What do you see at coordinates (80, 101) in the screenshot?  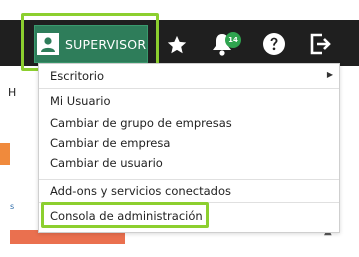 I see `menu-item-mi-usuario: Mi Usuario` at bounding box center [80, 101].